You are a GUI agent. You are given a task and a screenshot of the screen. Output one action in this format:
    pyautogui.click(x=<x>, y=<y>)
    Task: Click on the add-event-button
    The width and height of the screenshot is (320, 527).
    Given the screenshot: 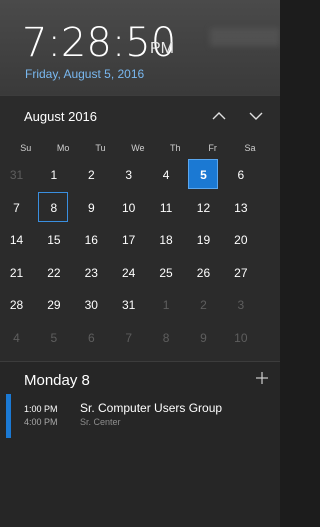 What is the action you would take?
    pyautogui.click(x=262, y=378)
    